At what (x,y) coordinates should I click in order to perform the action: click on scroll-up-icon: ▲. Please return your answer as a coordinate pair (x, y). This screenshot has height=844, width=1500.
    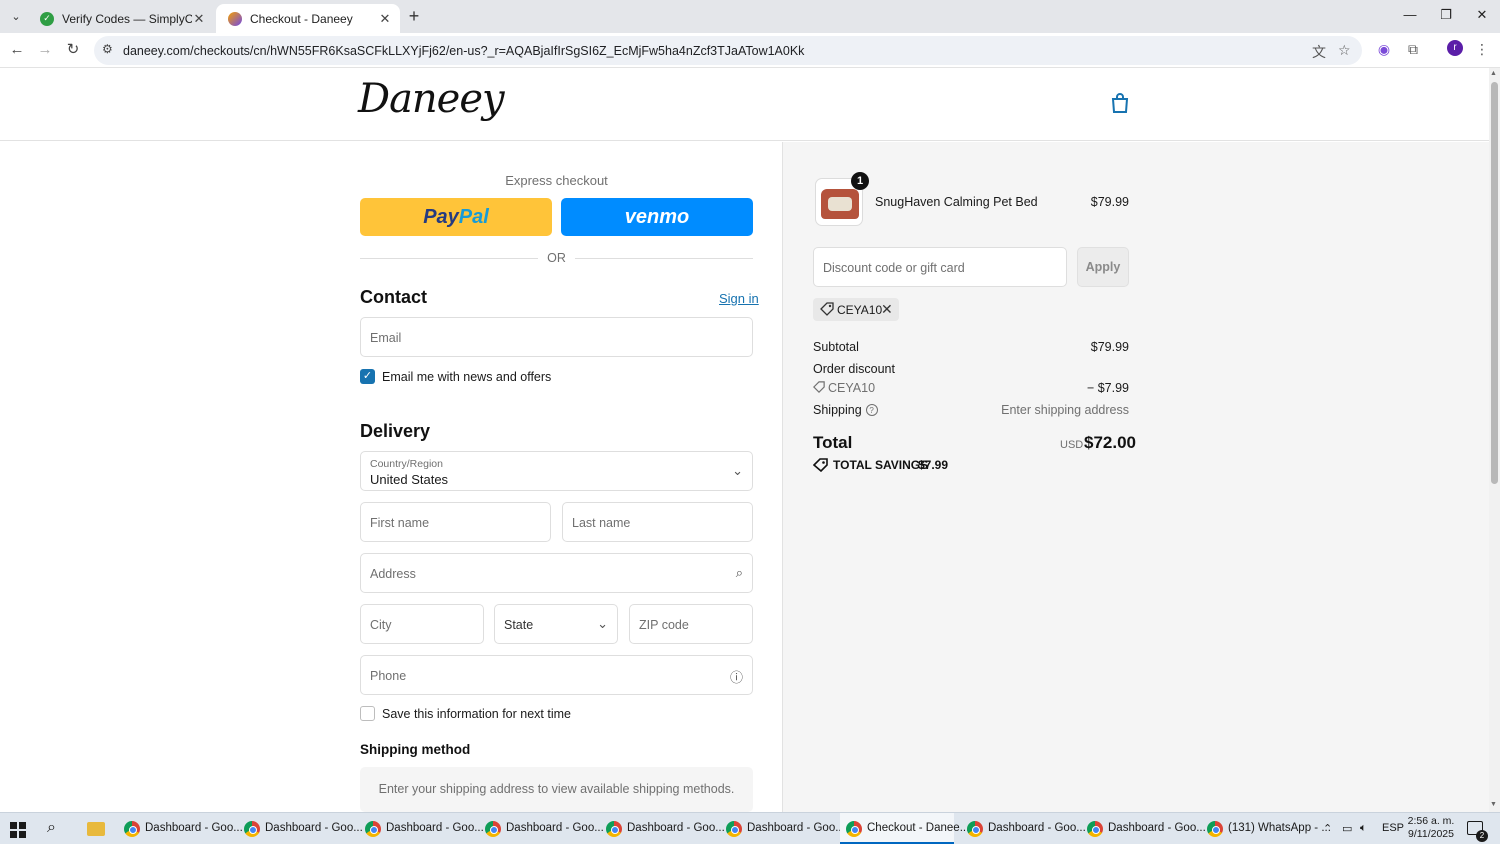
    Looking at the image, I should click on (1493, 73).